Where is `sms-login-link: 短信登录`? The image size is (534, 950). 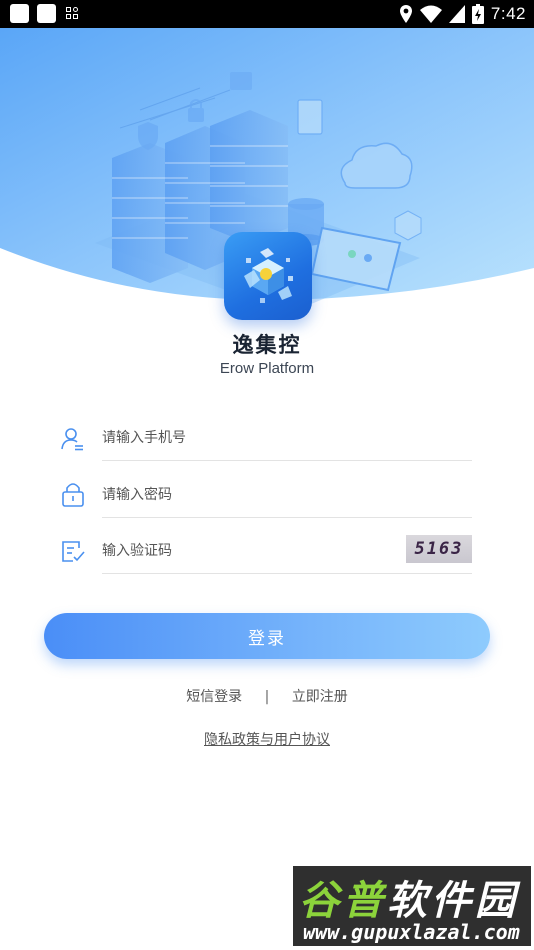 sms-login-link: 短信登录 is located at coordinates (214, 696).